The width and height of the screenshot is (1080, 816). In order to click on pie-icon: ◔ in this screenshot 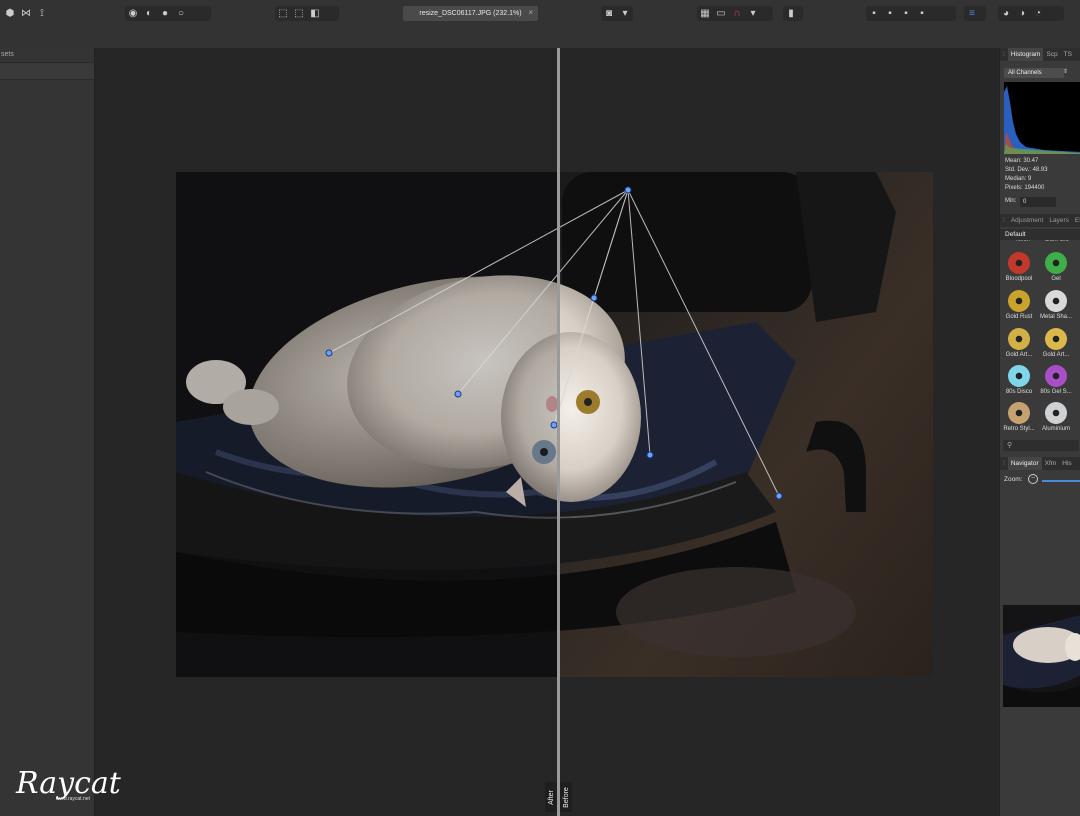, I will do `click(1038, 13)`.